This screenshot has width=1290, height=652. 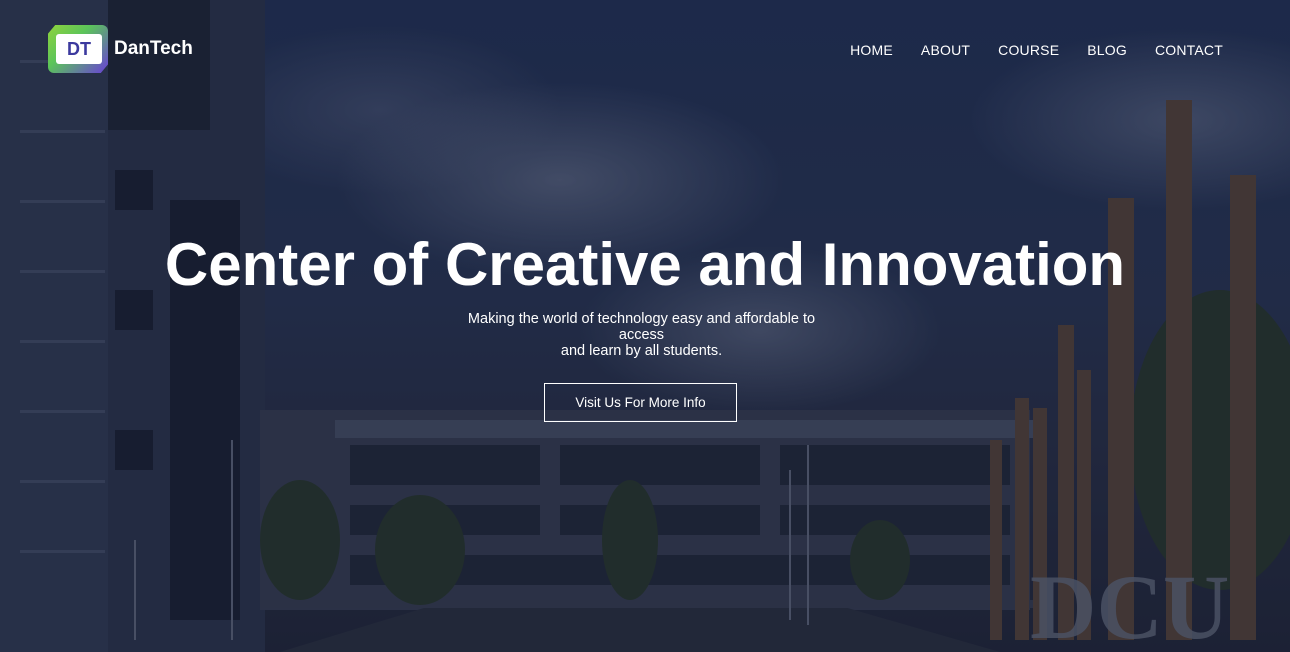 What do you see at coordinates (1028, 50) in the screenshot?
I see `nav-course: COURSE` at bounding box center [1028, 50].